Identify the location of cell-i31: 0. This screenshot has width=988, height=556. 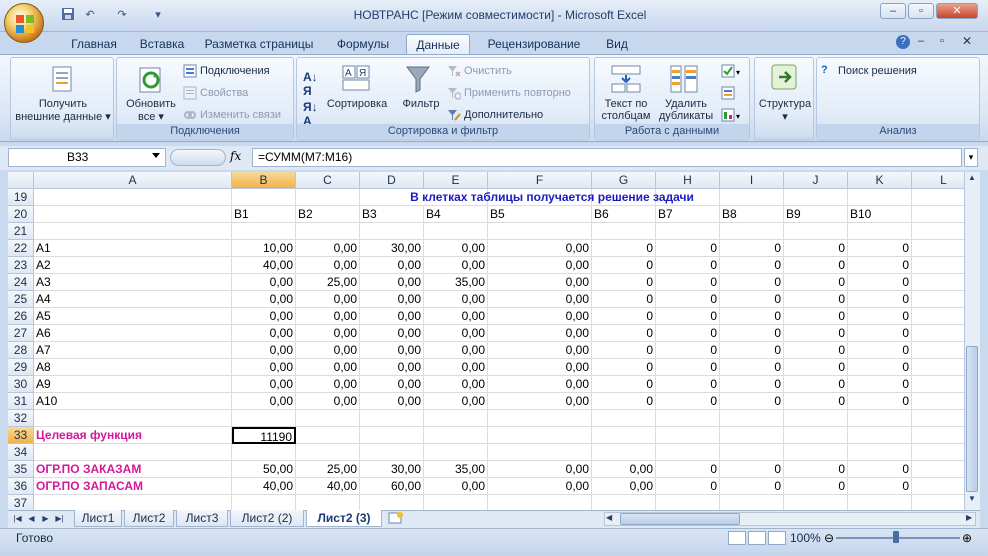
(752, 401).